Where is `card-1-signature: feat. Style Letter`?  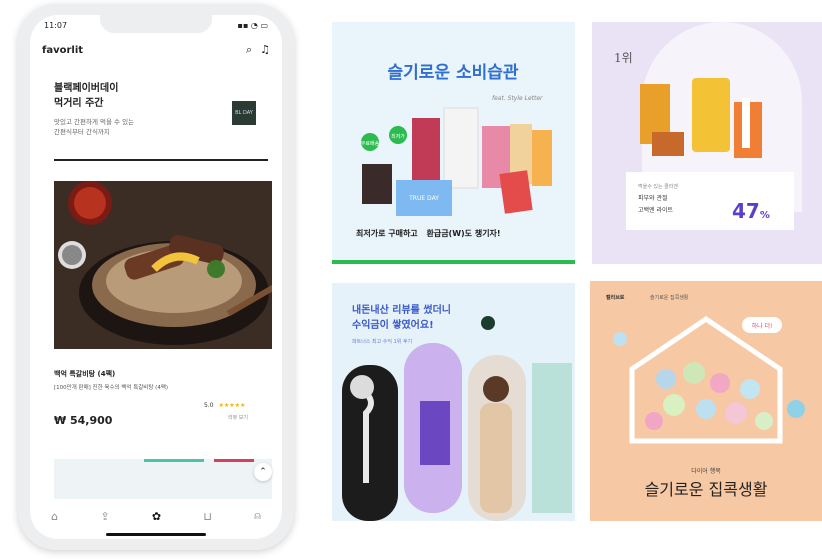
card-1-signature: feat. Style Letter is located at coordinates (517, 98).